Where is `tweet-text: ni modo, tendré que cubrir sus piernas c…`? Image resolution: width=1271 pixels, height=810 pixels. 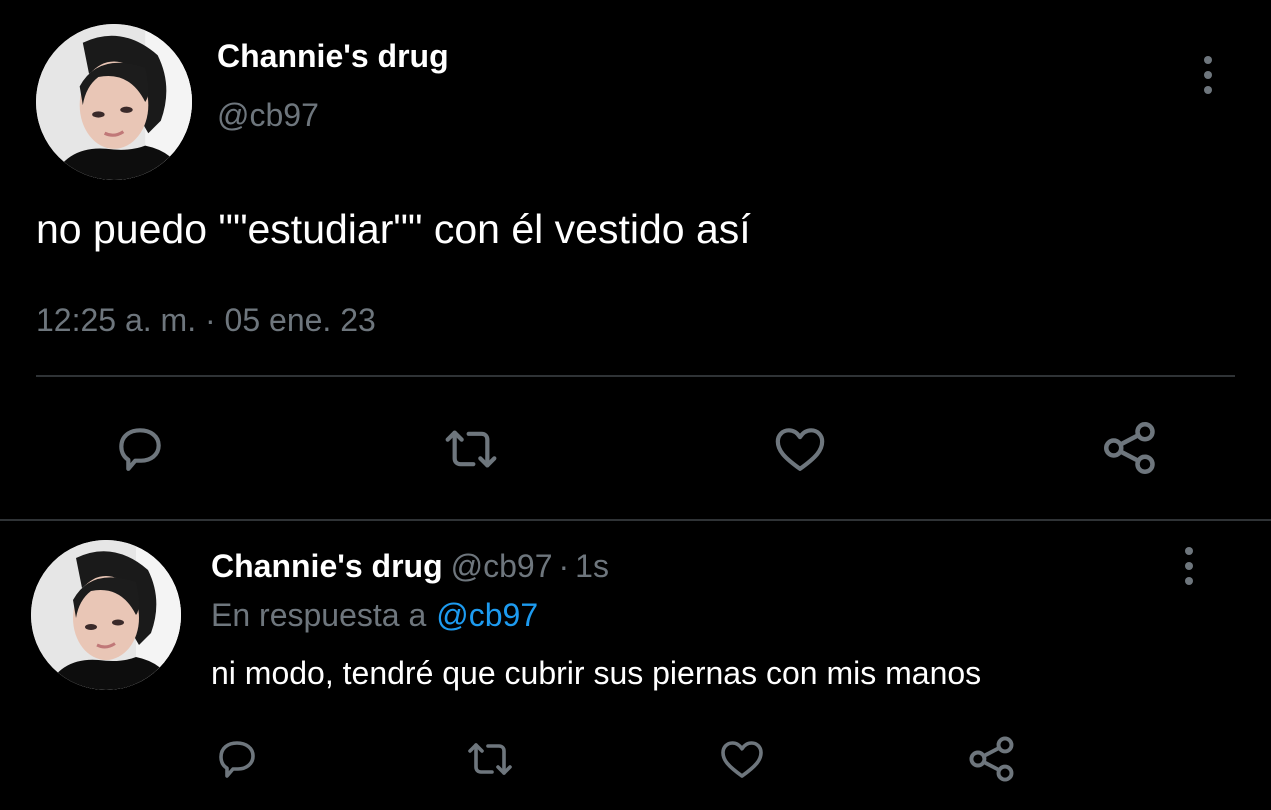 tweet-text: ni modo, tendré que cubrir sus piernas c… is located at coordinates (596, 673).